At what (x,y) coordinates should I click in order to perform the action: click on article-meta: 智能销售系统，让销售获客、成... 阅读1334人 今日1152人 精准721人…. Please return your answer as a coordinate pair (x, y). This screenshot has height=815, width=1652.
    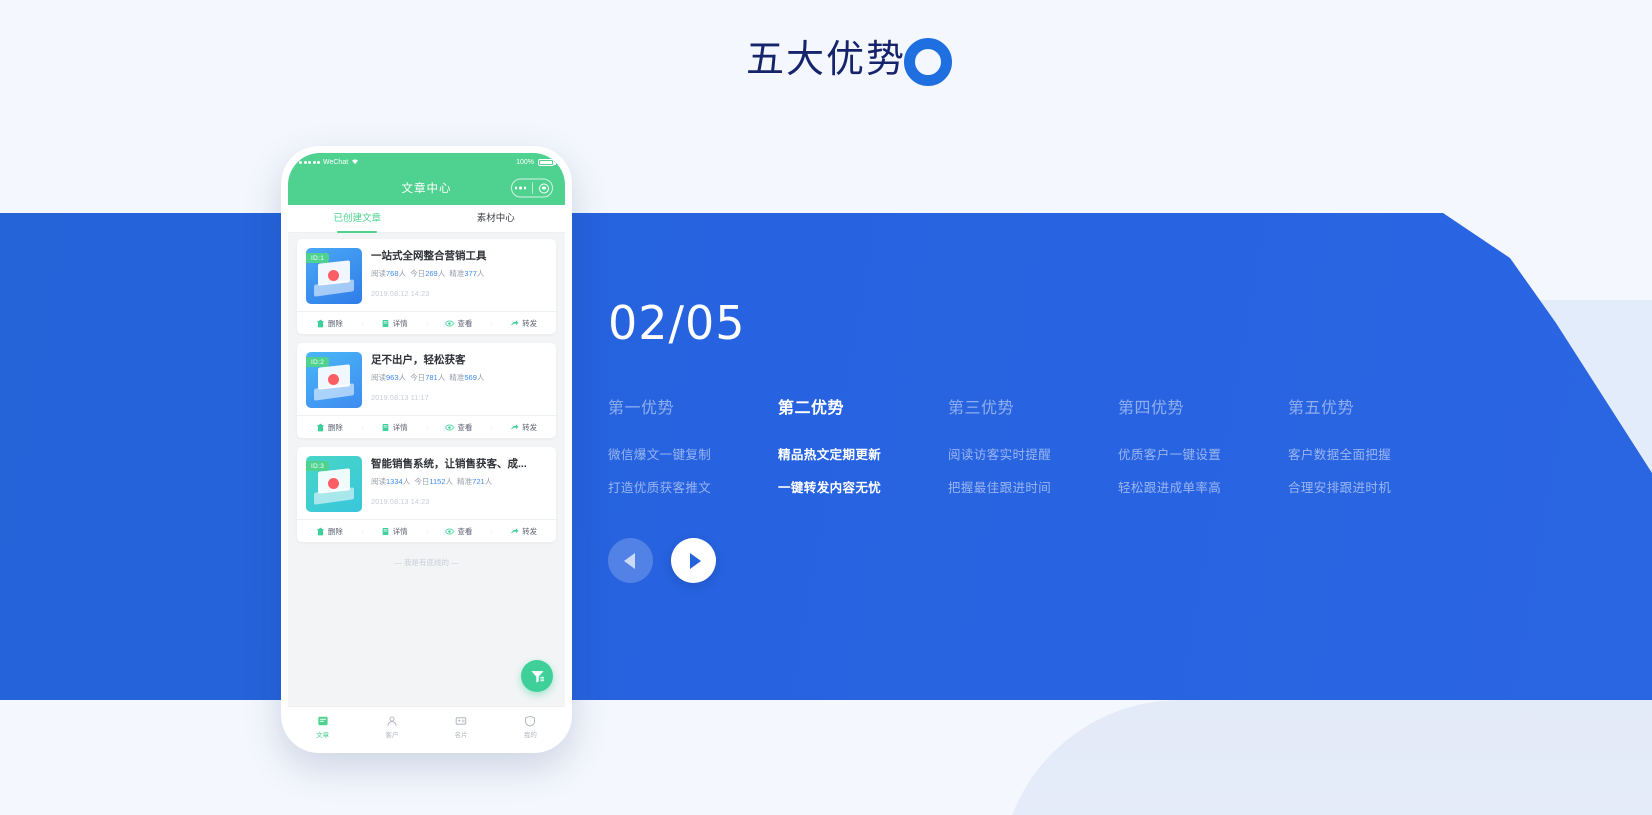
    Looking at the image, I should click on (454, 484).